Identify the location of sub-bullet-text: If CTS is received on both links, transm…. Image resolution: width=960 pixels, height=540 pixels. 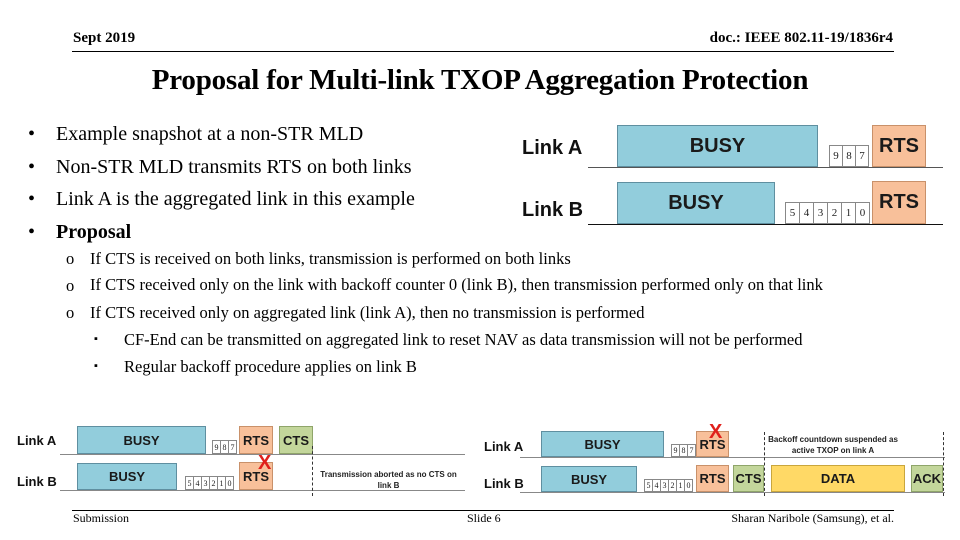
(330, 258).